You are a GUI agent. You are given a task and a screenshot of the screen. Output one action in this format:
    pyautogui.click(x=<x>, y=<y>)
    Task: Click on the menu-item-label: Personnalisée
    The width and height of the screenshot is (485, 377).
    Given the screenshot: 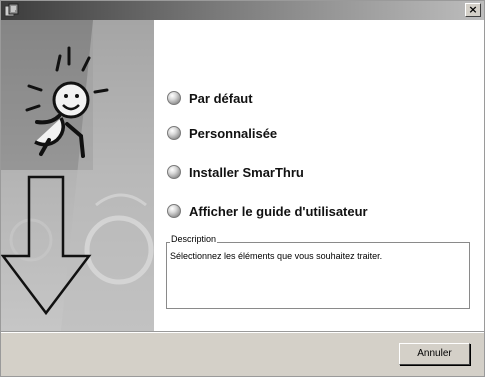 What is the action you would take?
    pyautogui.click(x=233, y=133)
    